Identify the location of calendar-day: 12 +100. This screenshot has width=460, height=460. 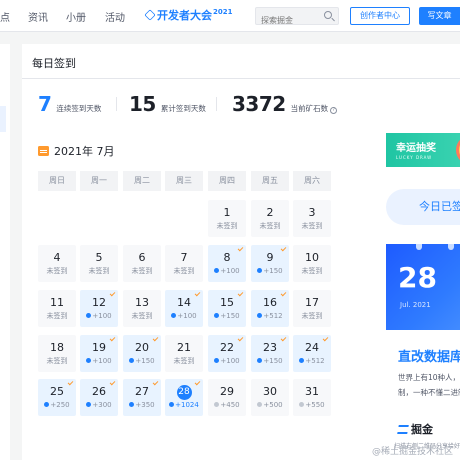
(99, 308).